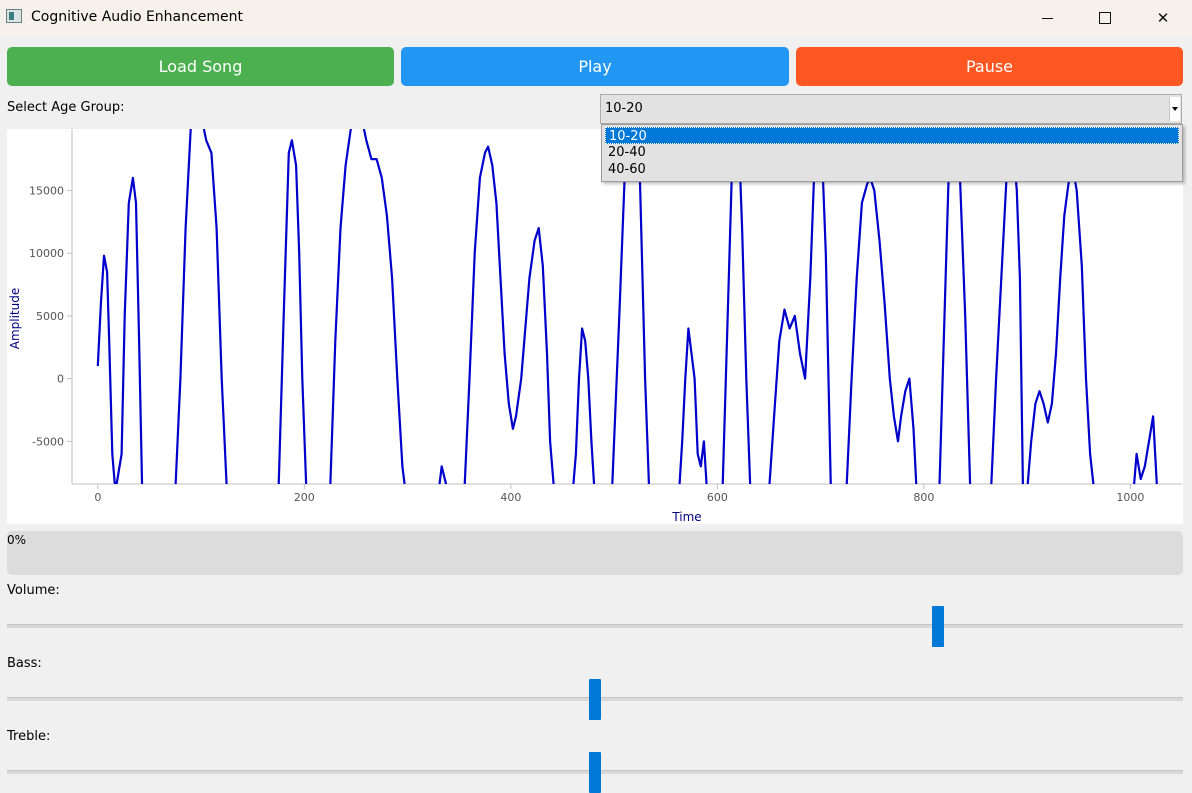 The width and height of the screenshot is (1192, 793). What do you see at coordinates (892, 135) in the screenshot?
I see `age-option-10-20: 10-20` at bounding box center [892, 135].